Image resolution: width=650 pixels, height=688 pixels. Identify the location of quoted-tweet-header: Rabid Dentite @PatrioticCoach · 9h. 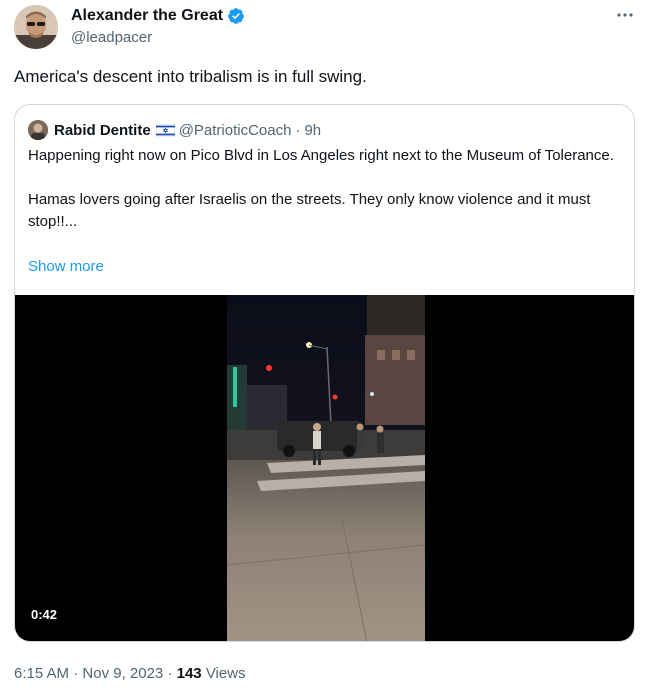
(174, 130).